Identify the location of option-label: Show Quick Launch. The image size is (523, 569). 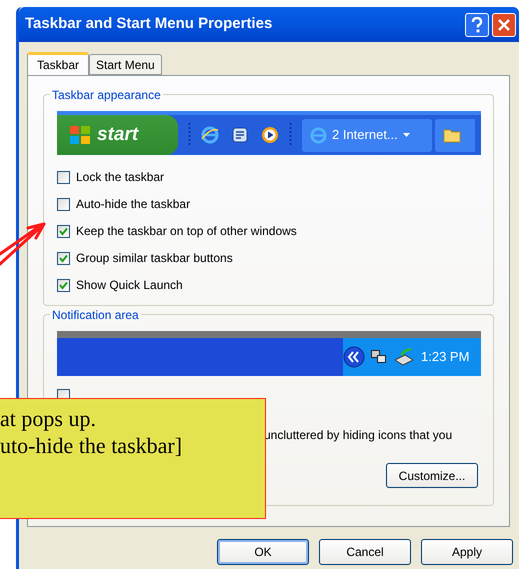
(129, 285).